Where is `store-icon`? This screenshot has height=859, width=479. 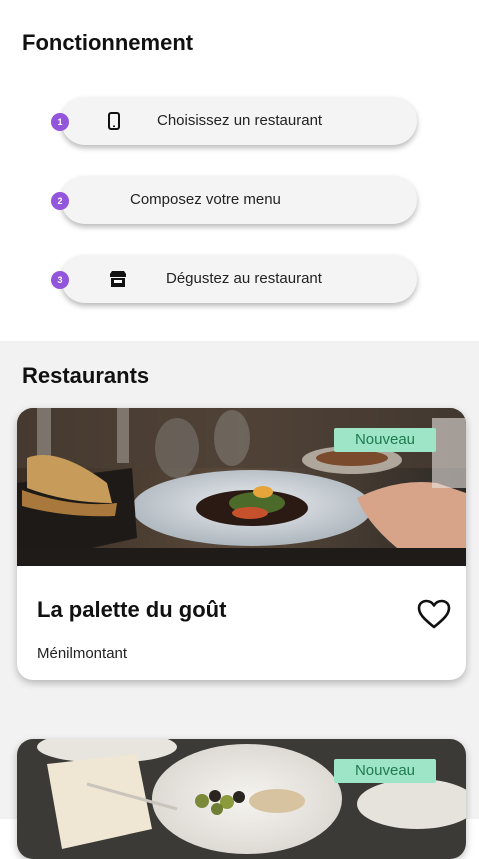 store-icon is located at coordinates (118, 279).